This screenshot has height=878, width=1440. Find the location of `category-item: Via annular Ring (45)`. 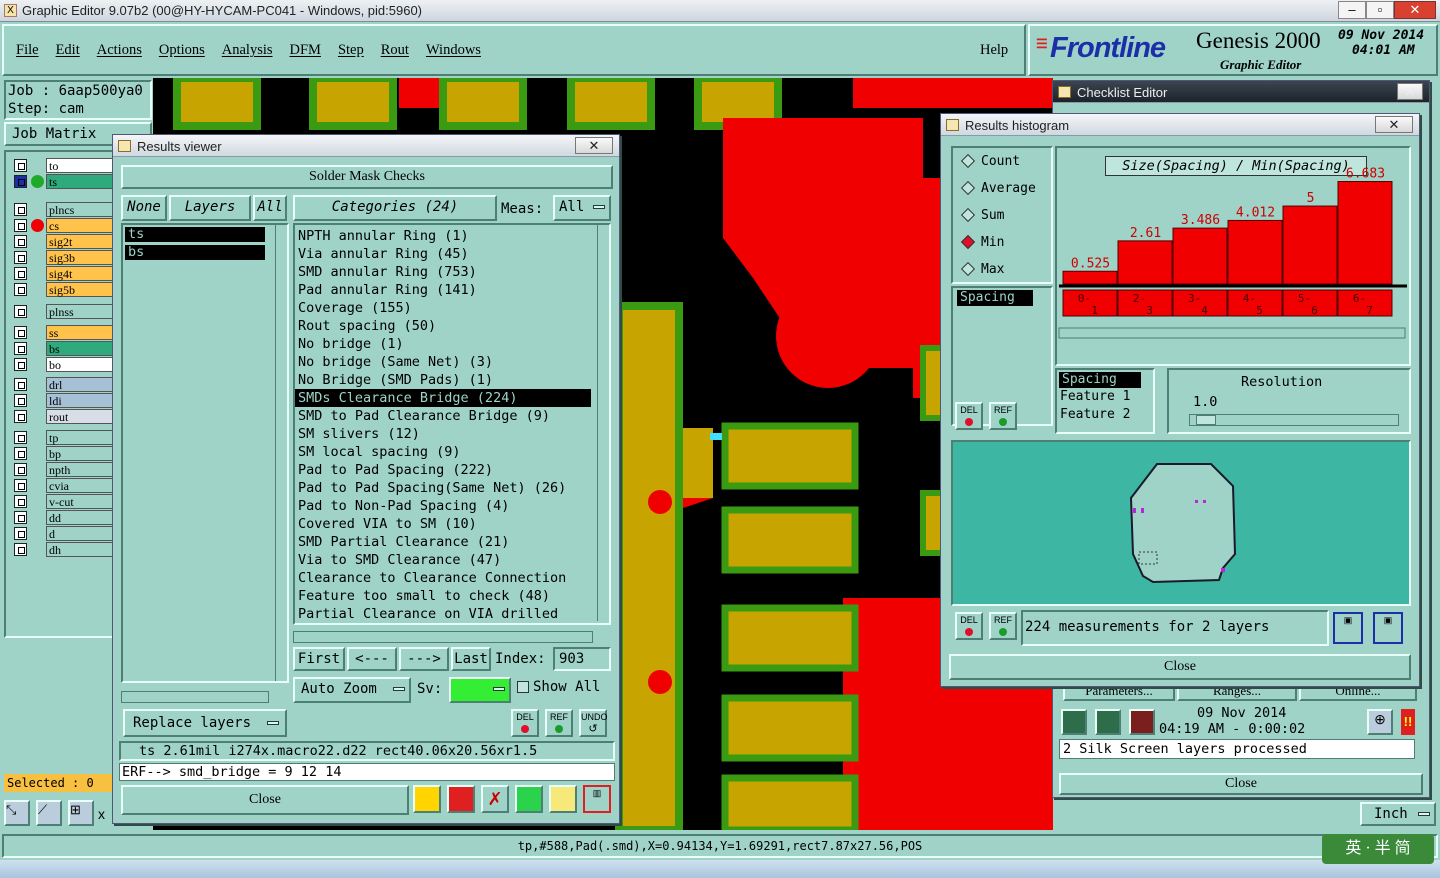

category-item: Via annular Ring (45) is located at coordinates (443, 254).